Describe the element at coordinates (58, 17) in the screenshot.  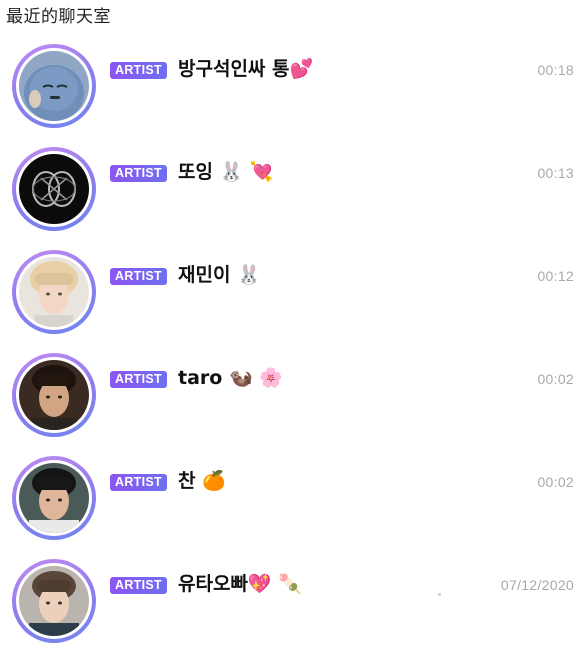
I see `recent-chats-title: 最近的聊天室` at that location.